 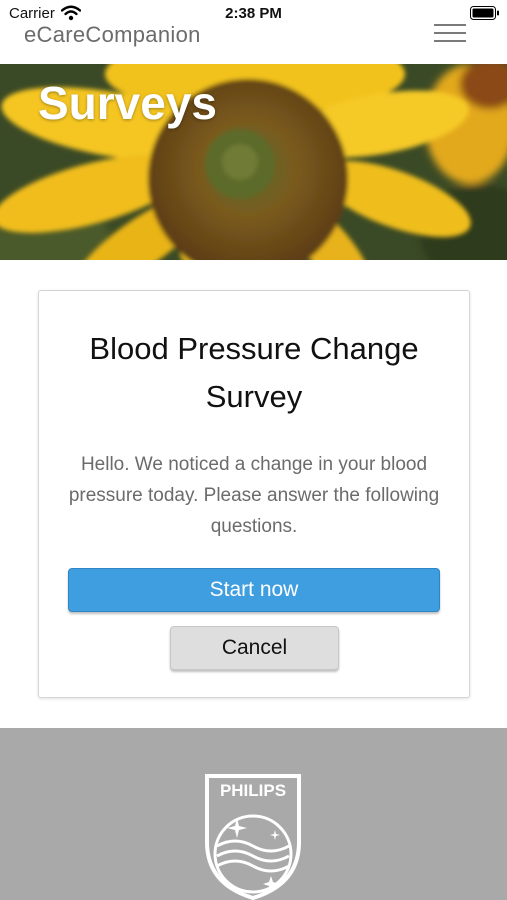 I want to click on page-title: Surveys, so click(x=128, y=103).